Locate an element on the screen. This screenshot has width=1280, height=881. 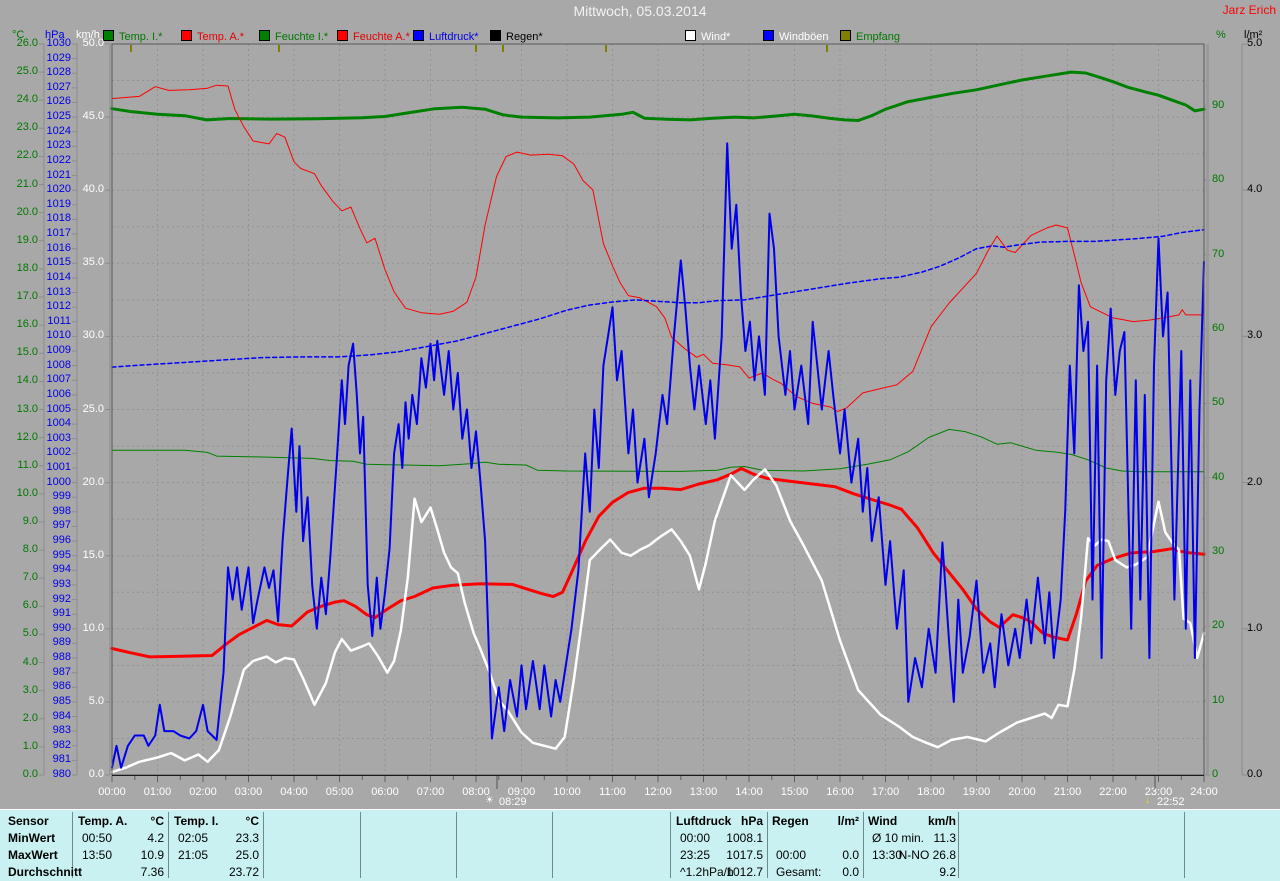
table-cell-value: 1017.5 is located at coordinates (744, 855).